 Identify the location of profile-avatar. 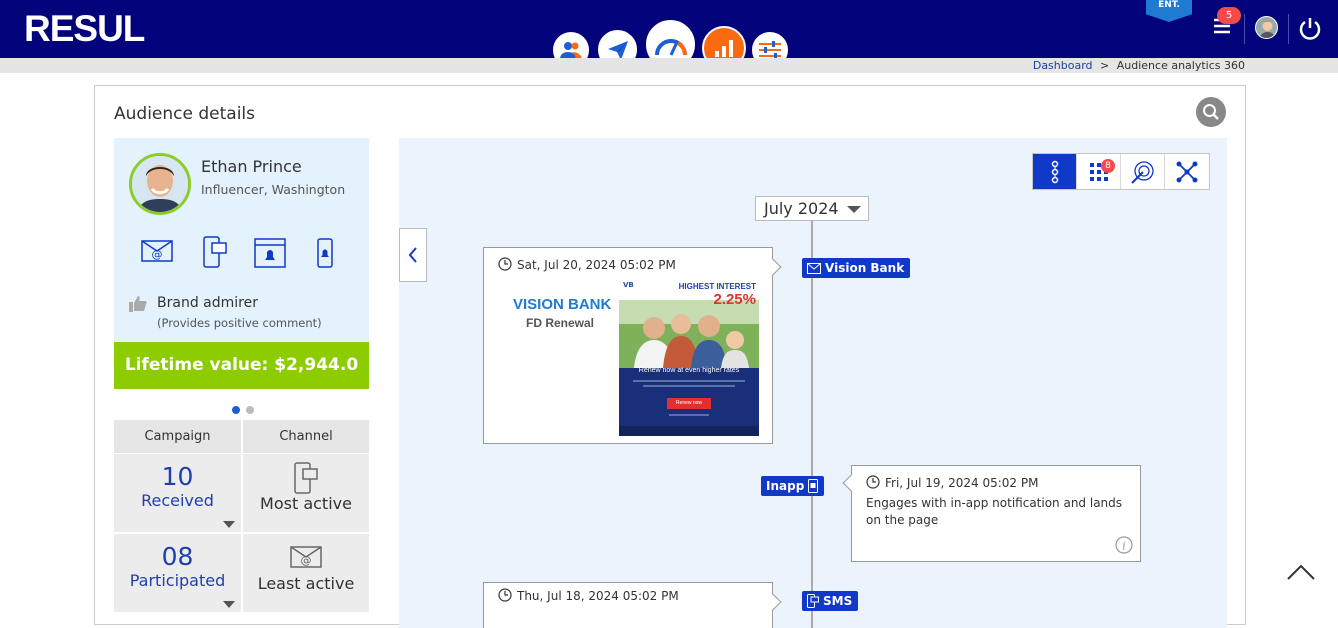
(160, 184).